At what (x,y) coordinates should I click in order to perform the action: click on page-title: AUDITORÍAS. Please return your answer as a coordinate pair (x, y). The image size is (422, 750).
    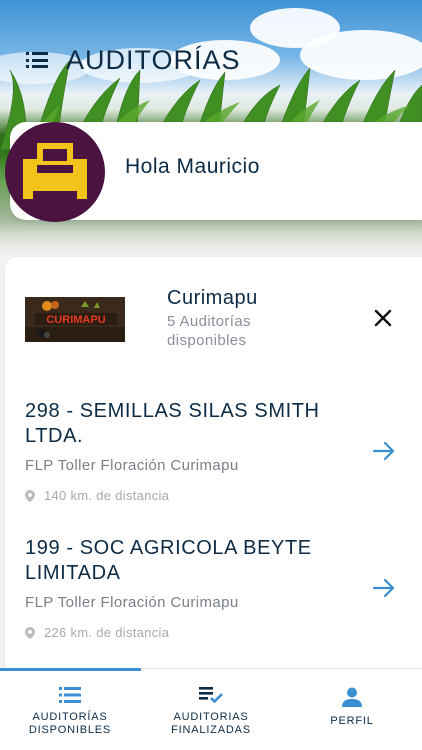
    Looking at the image, I should click on (153, 59).